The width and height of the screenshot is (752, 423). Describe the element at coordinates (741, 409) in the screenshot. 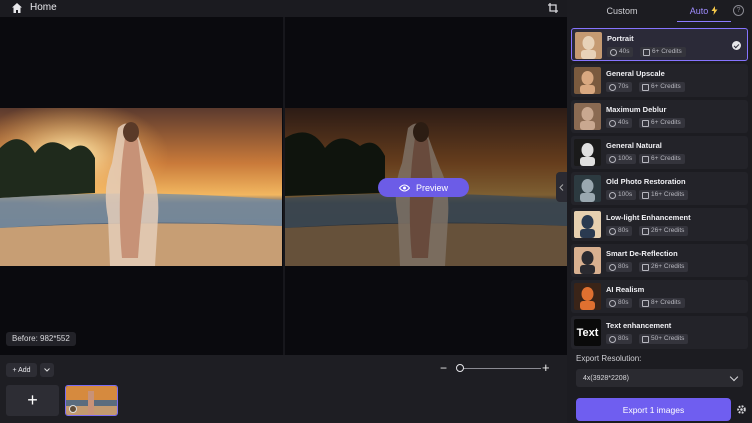

I see `gear-icon` at that location.